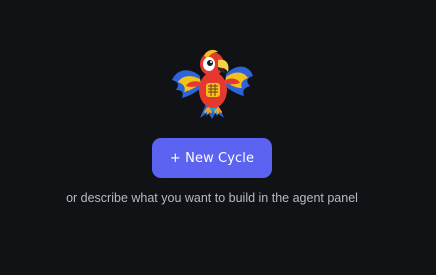 The width and height of the screenshot is (436, 275). What do you see at coordinates (212, 158) in the screenshot?
I see `new-cycle-button: + New Cycle` at bounding box center [212, 158].